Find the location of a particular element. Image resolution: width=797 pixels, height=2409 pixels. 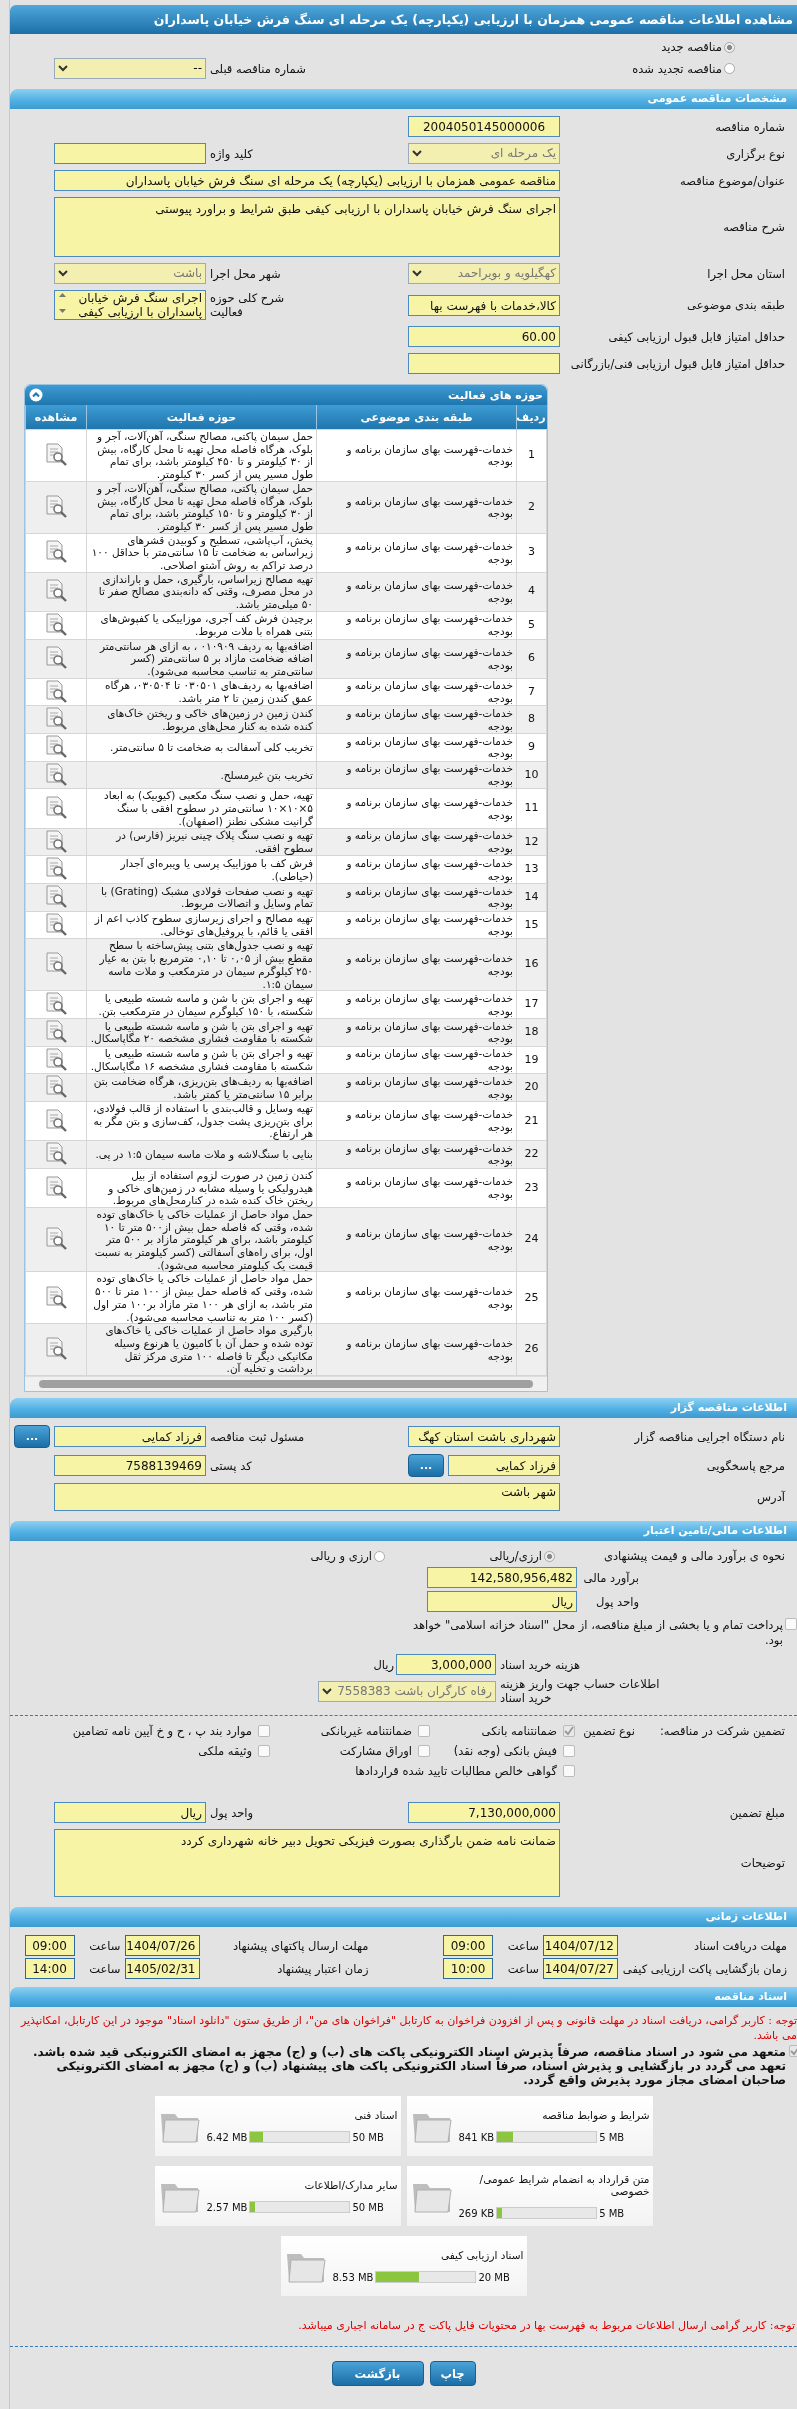

checkbox-label: ضمانتنامه غیربانکی is located at coordinates (366, 1731).